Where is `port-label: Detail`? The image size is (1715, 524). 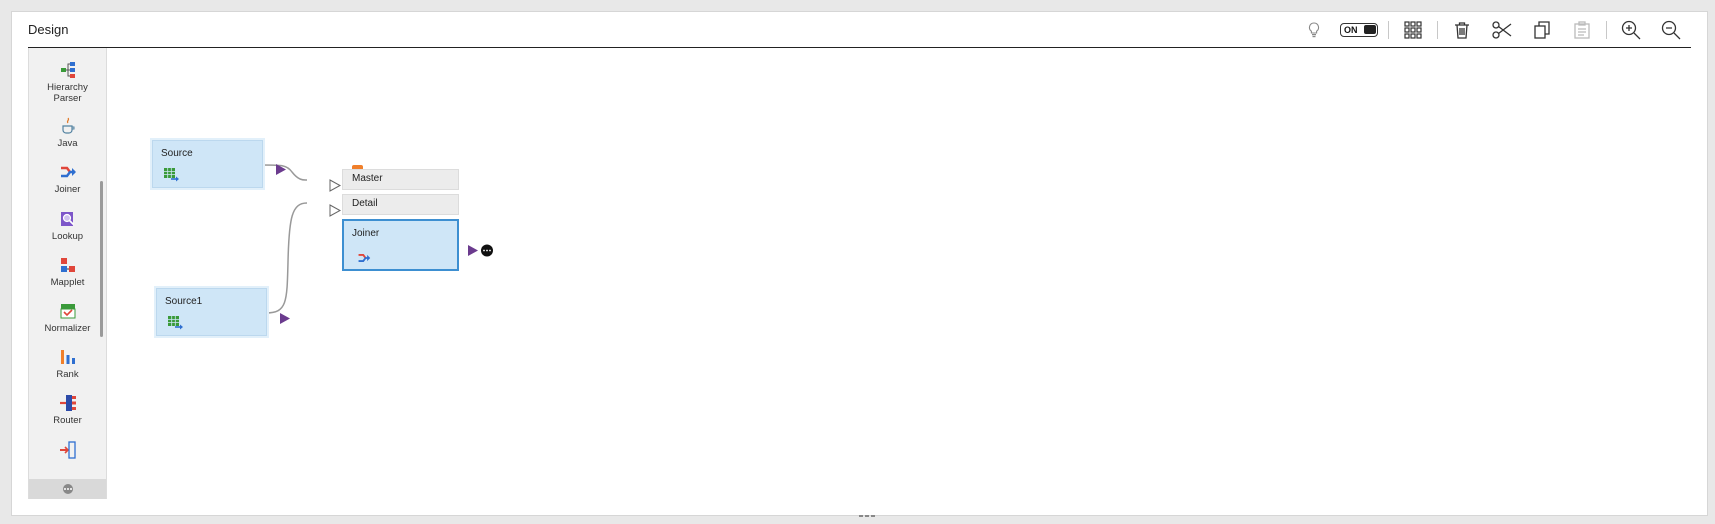 port-label: Detail is located at coordinates (365, 203).